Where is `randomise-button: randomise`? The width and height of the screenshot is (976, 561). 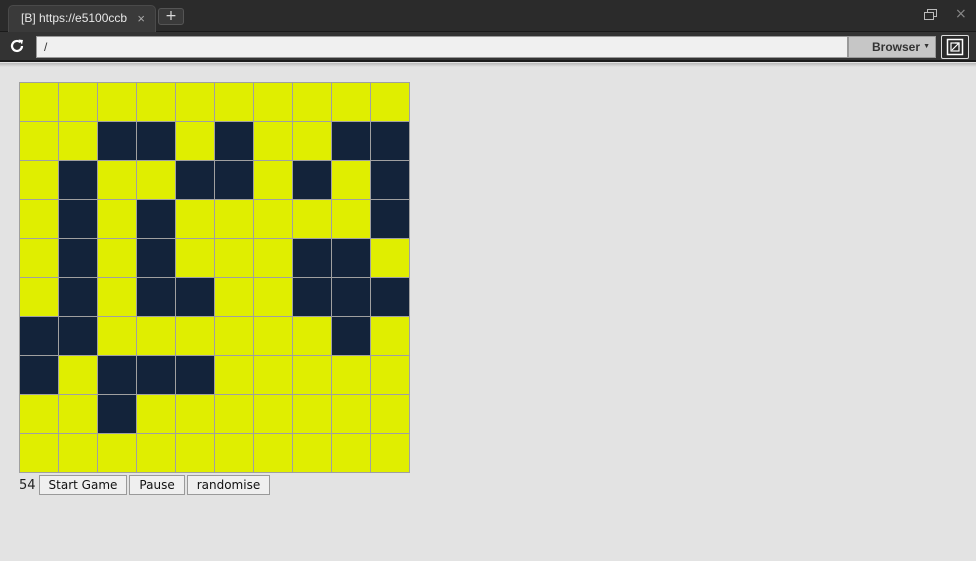
randomise-button: randomise is located at coordinates (228, 485).